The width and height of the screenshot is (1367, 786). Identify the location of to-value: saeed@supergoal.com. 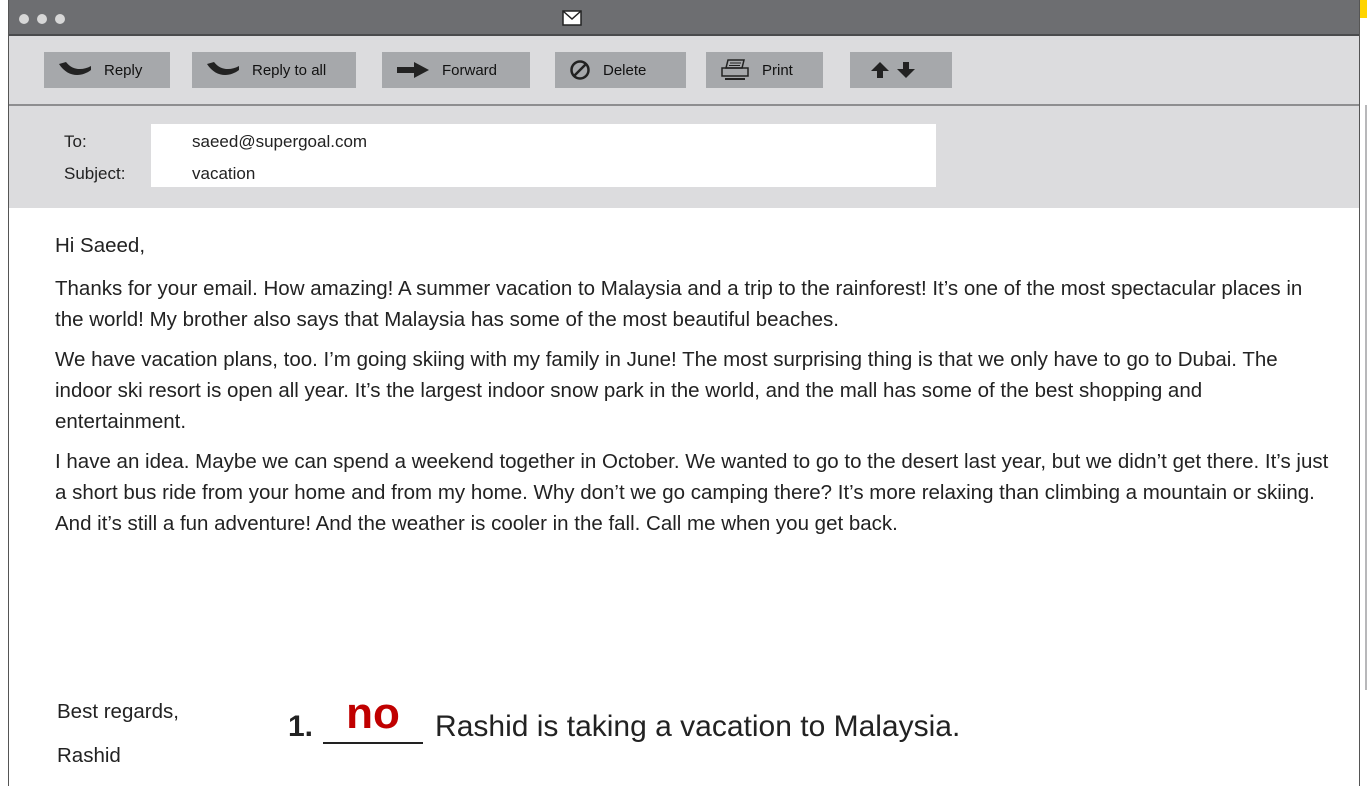
(279, 142).